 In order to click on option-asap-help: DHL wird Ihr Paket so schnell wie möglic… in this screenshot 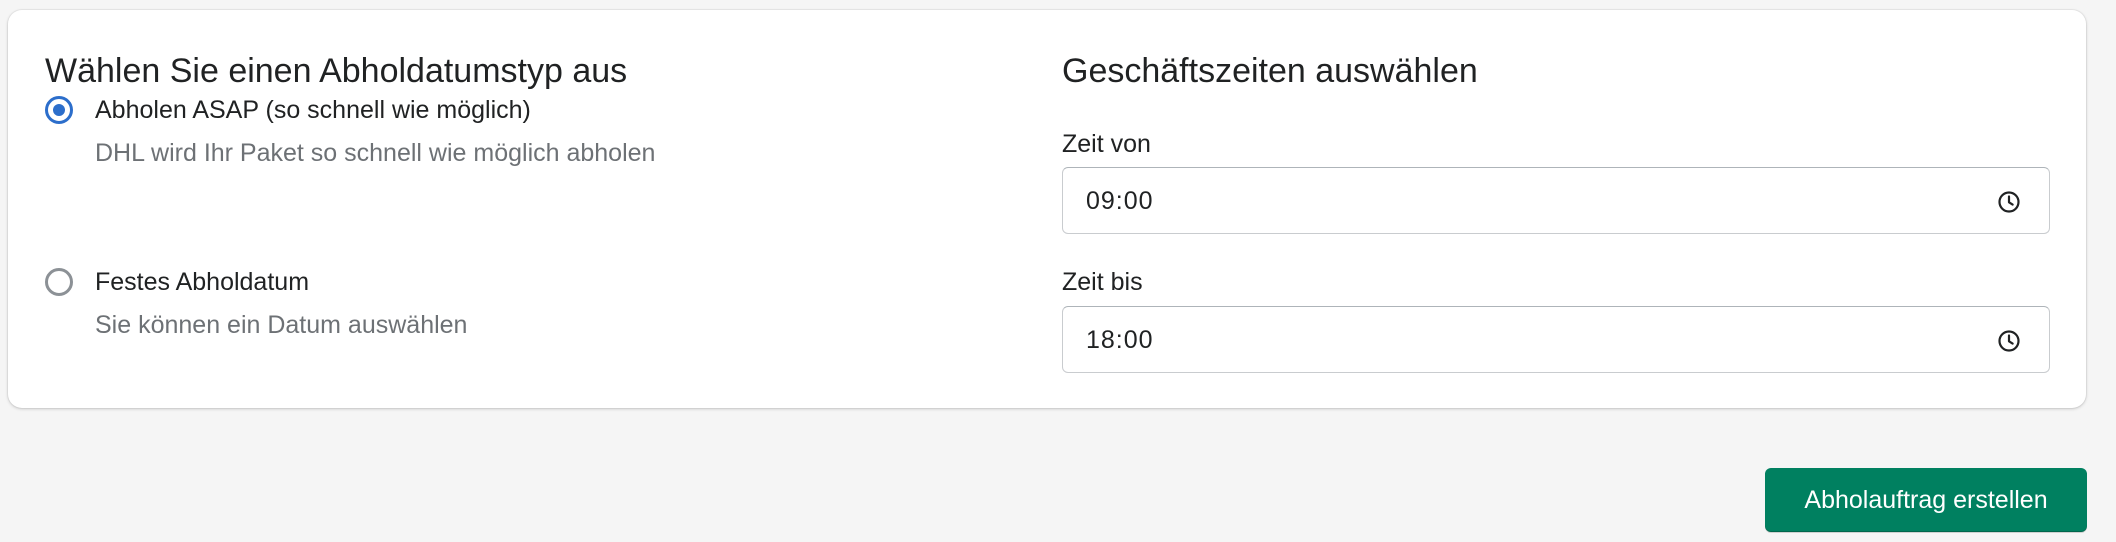, I will do `click(375, 153)`.